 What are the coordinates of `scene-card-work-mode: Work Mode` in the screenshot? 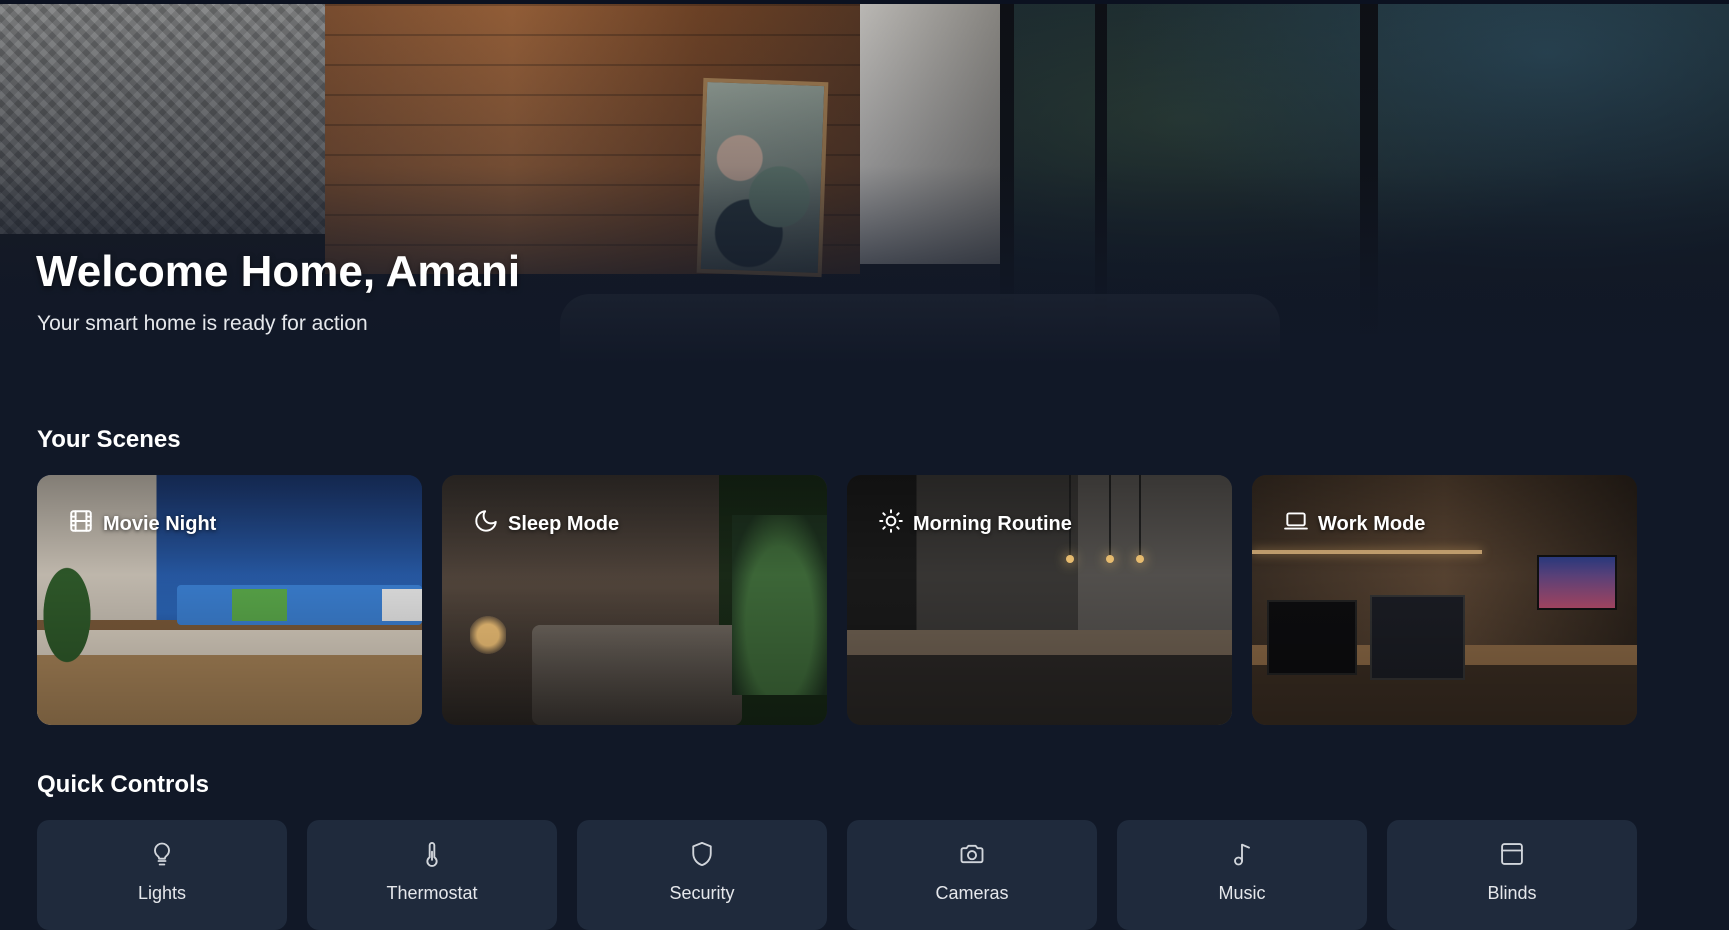 It's located at (1444, 600).